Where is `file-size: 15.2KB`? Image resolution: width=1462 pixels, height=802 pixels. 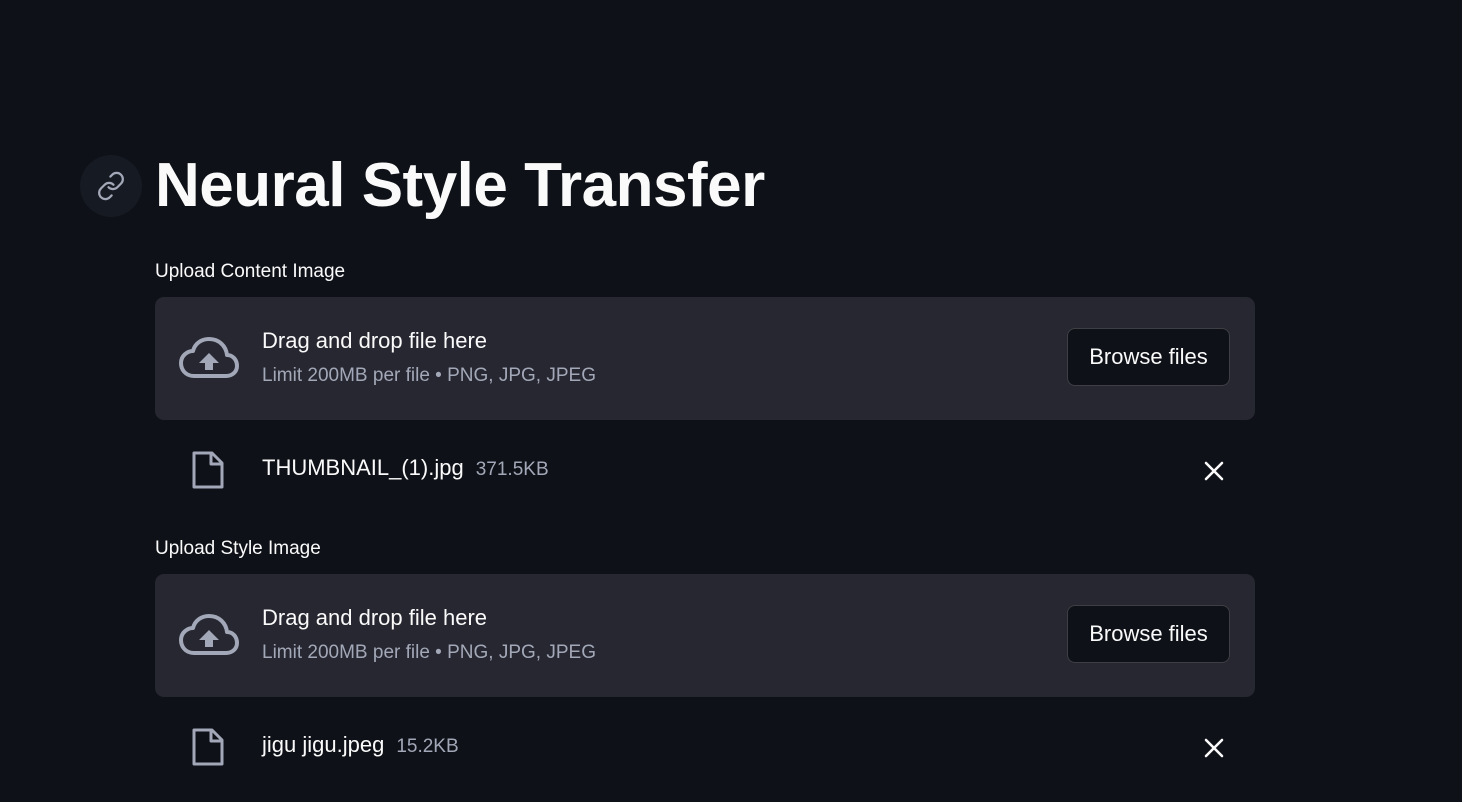 file-size: 15.2KB is located at coordinates (427, 746).